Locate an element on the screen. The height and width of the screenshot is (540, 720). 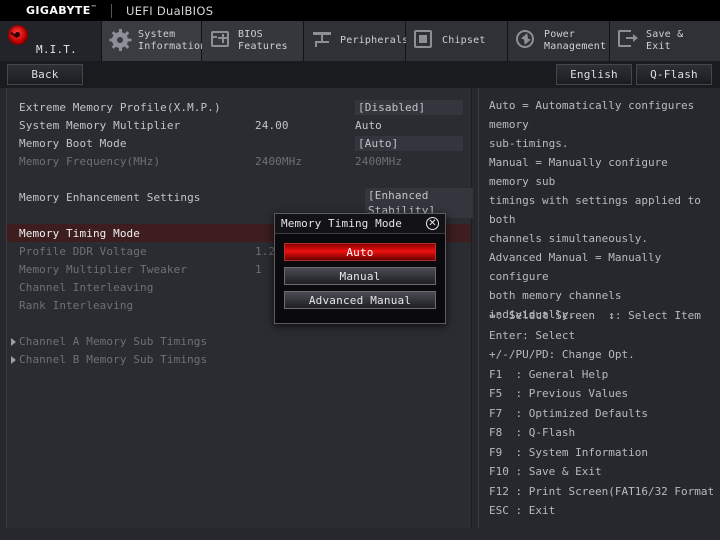
hotkey-line: ESC : Exit is located at coordinates (522, 510).